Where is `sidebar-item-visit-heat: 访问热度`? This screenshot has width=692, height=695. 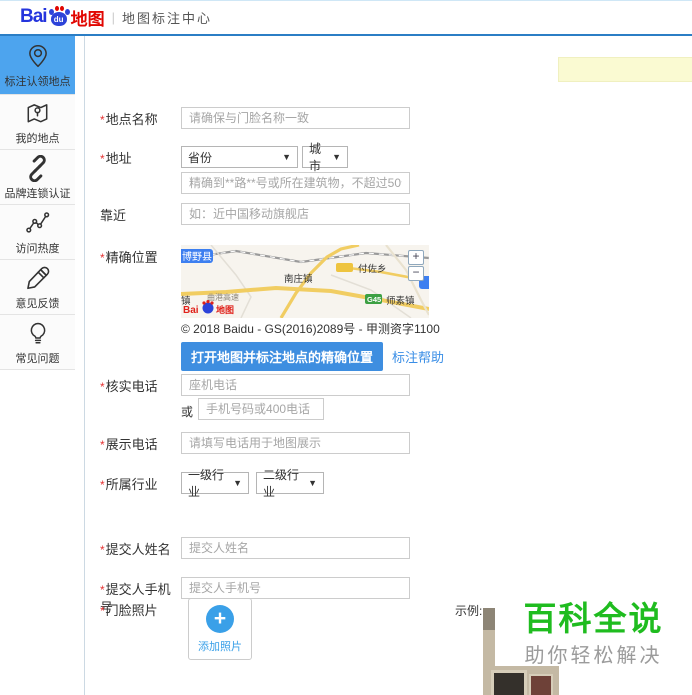
sidebar-item-visit-heat: 访问热度 is located at coordinates (37, 232).